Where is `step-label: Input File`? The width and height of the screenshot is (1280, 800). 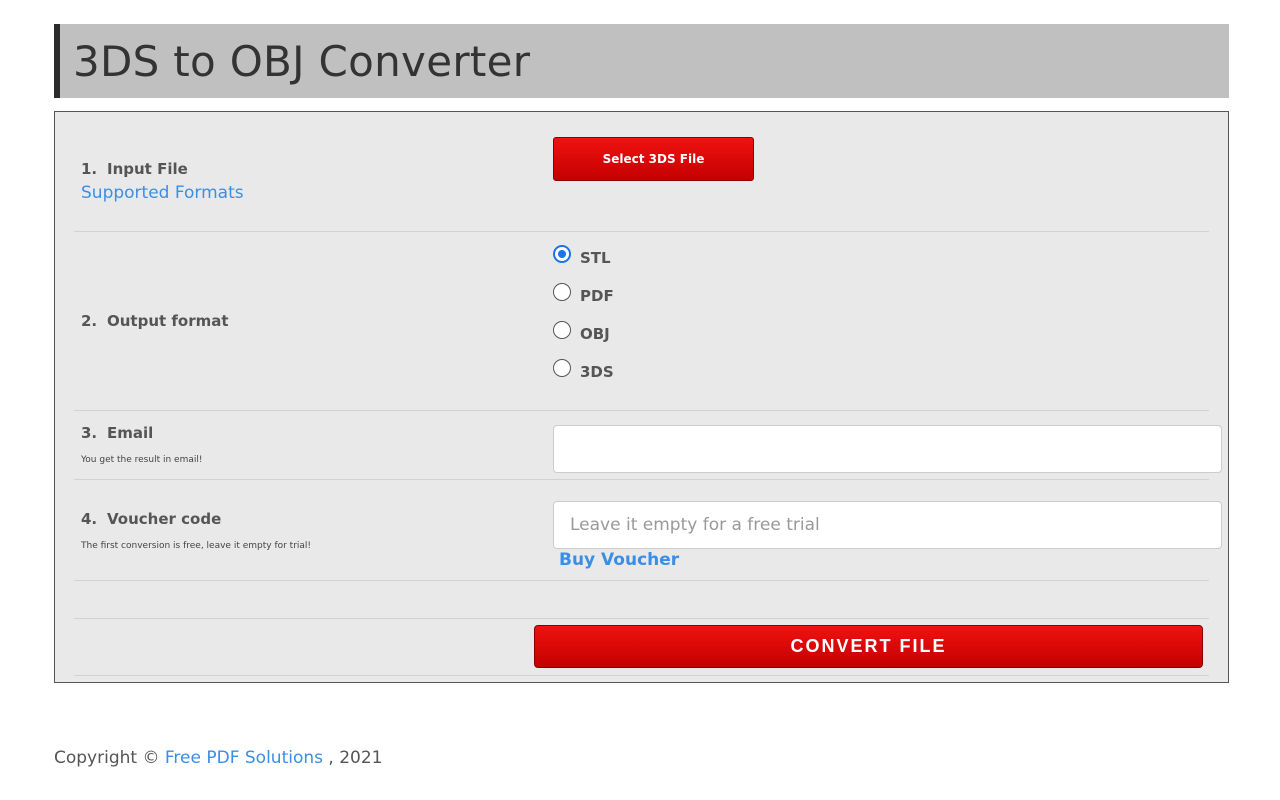
step-label: Input File is located at coordinates (147, 169).